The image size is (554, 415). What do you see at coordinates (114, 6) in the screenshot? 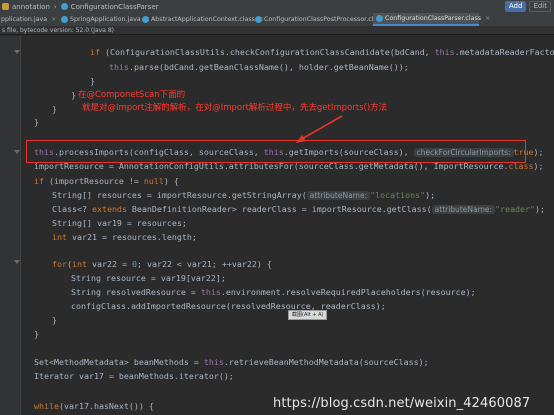
I see `breadcrumb-label: ConfigurationClassParser` at bounding box center [114, 6].